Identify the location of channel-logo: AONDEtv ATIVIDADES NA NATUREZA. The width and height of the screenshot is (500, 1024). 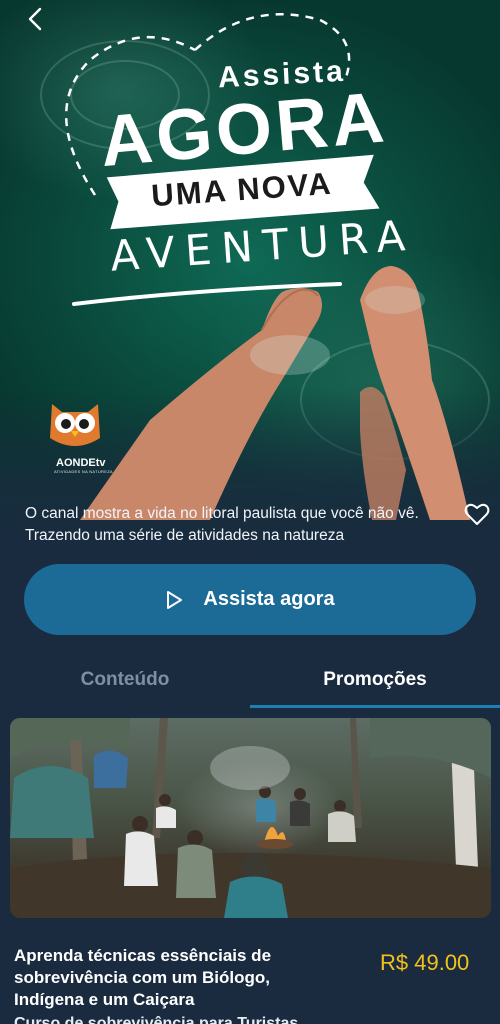
(76, 436).